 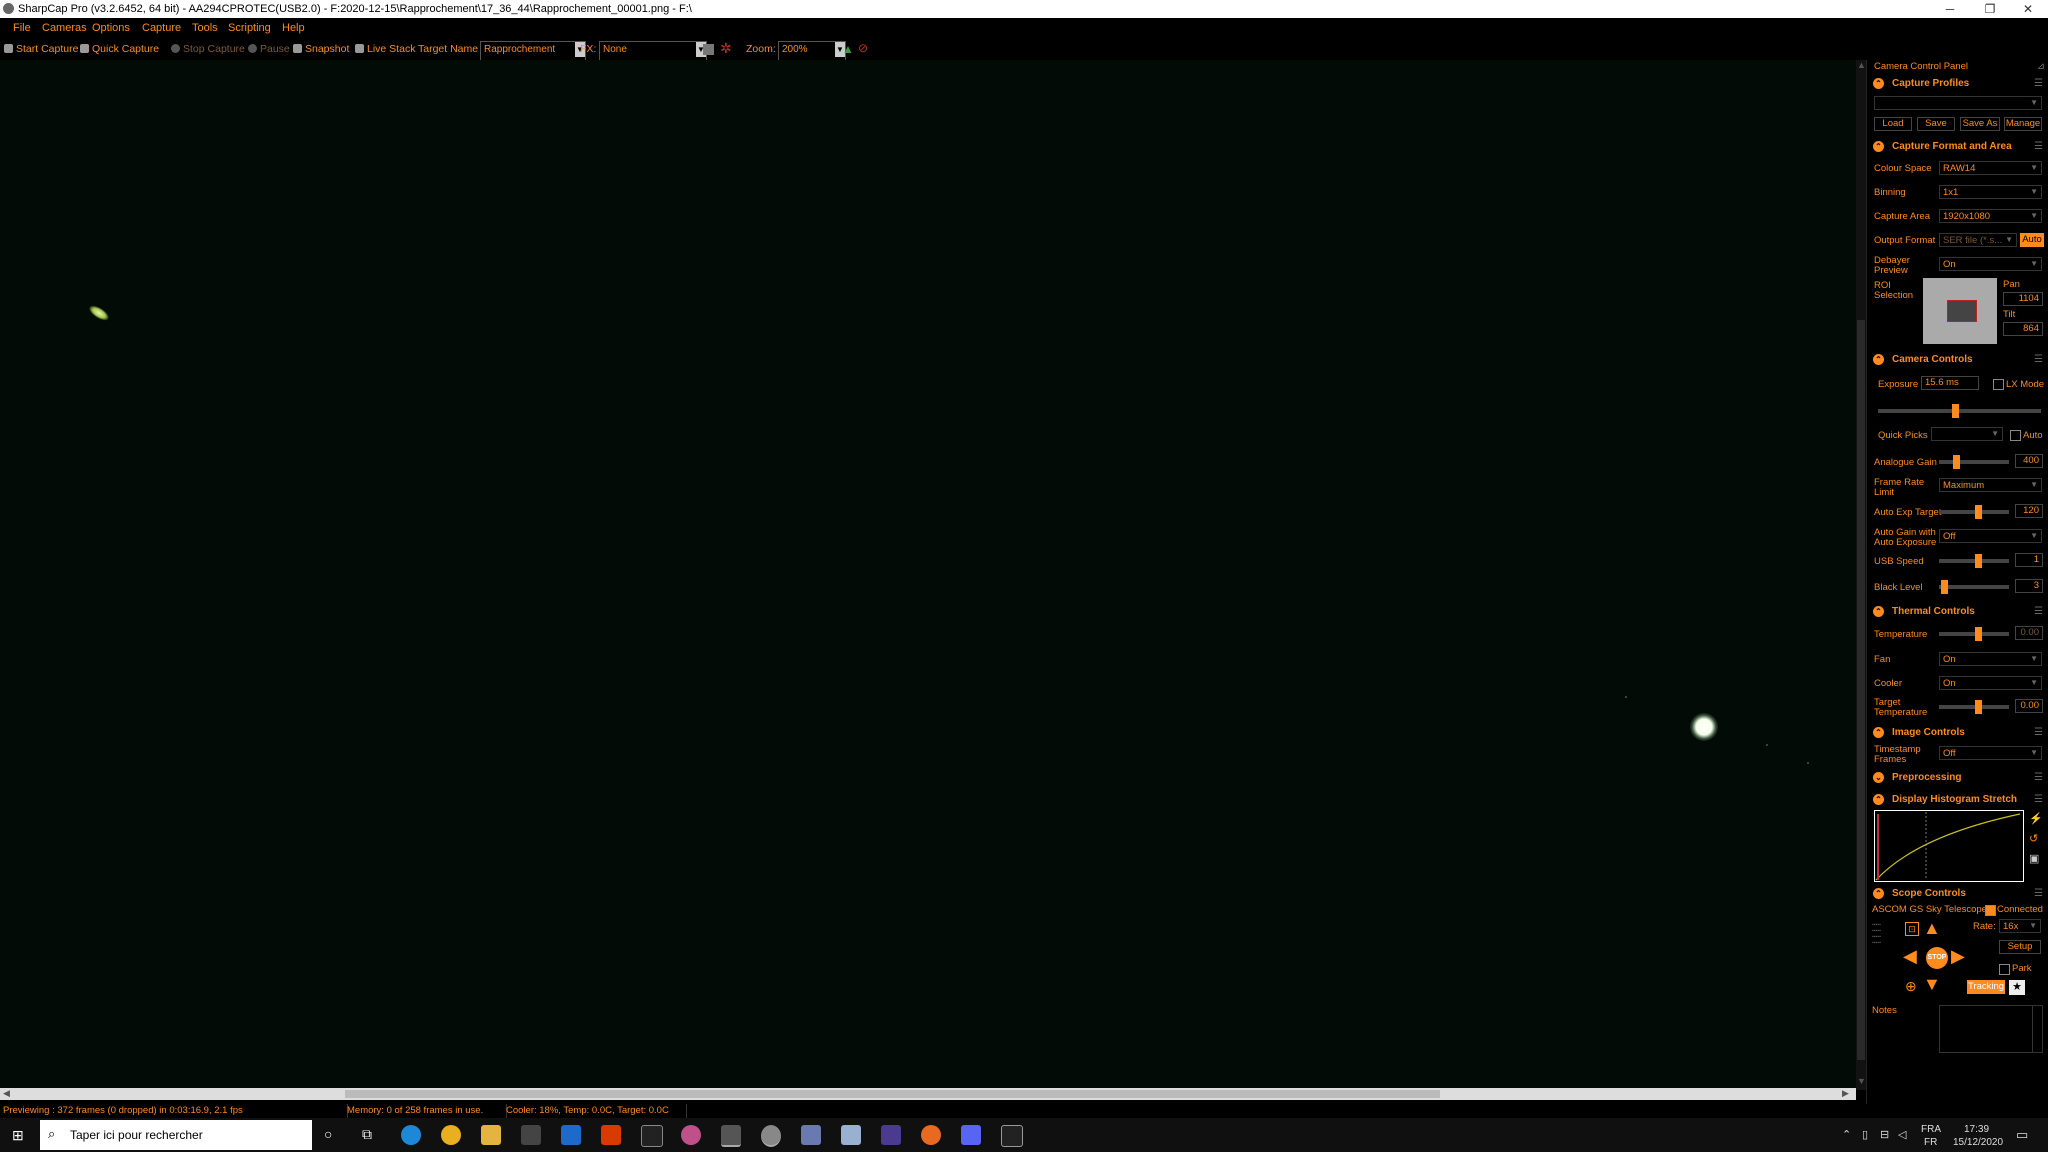 I want to click on frame-rate-select: Maximum ▼, so click(x=1990, y=485).